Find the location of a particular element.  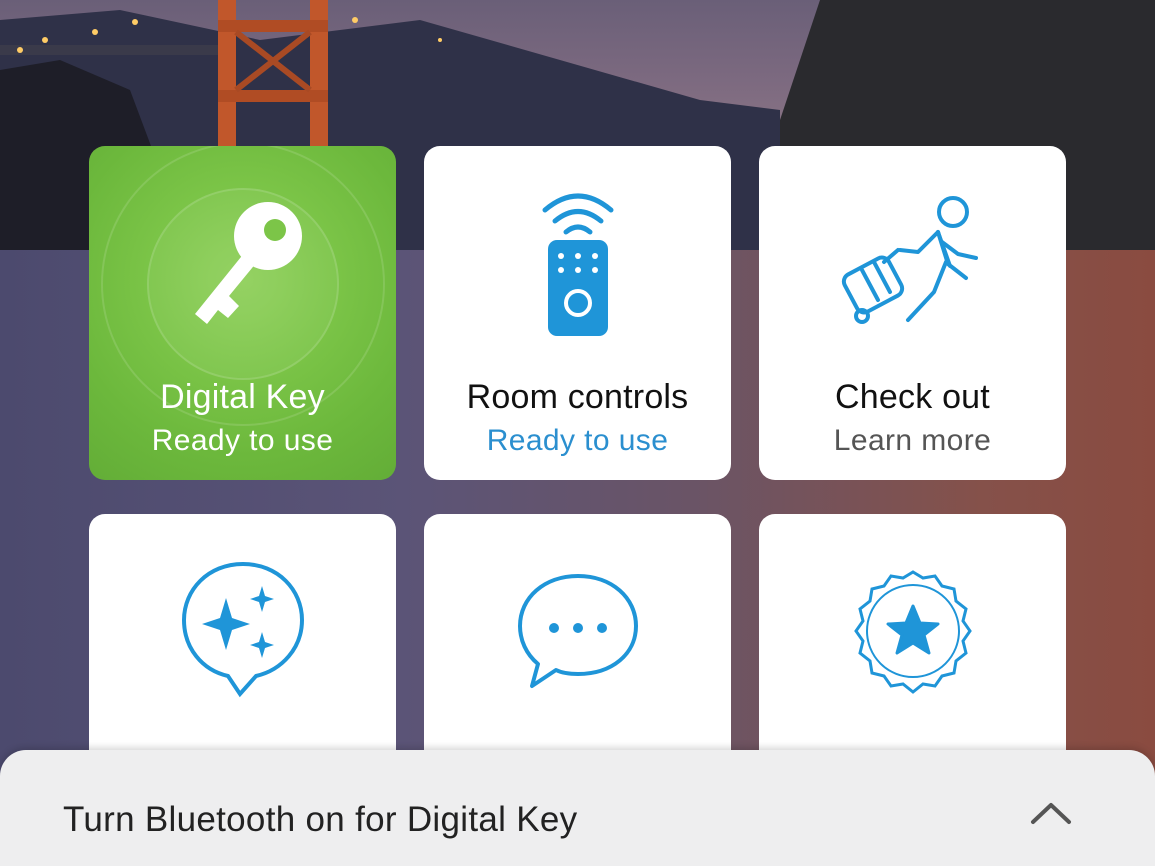

check-out-tile: Check out Learn more is located at coordinates (912, 313).